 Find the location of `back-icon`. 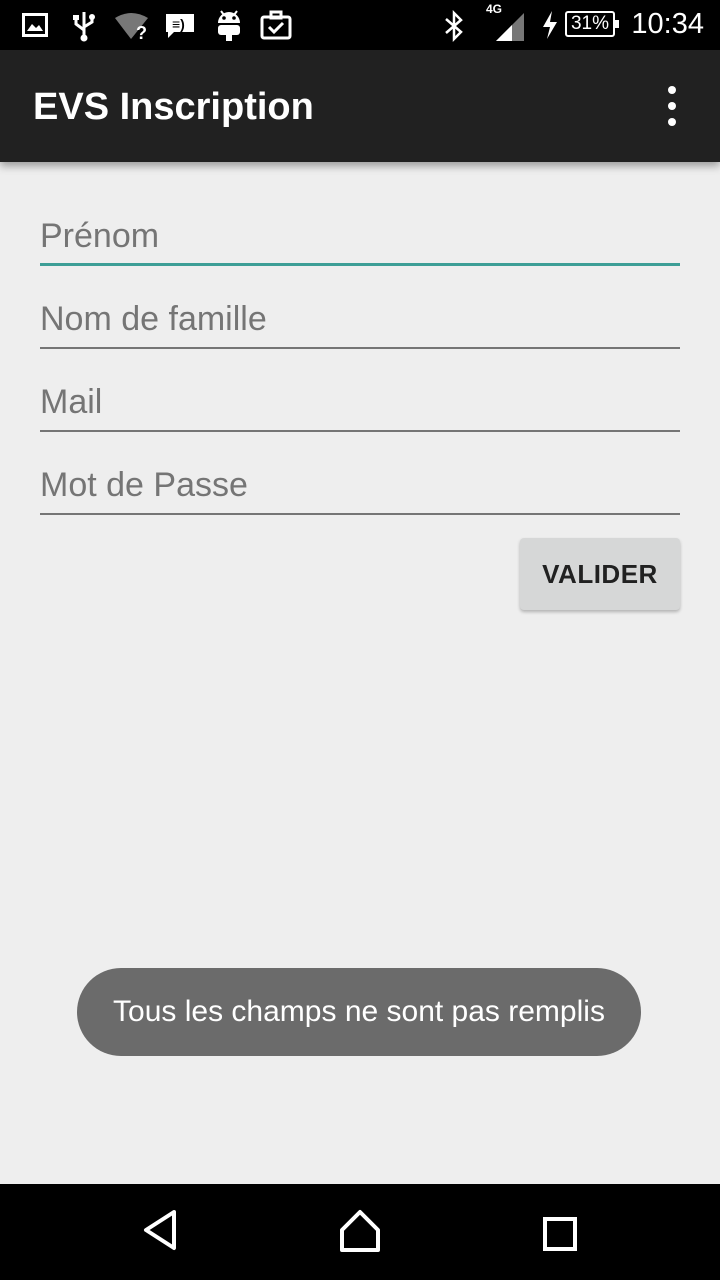

back-icon is located at coordinates (160, 1230).